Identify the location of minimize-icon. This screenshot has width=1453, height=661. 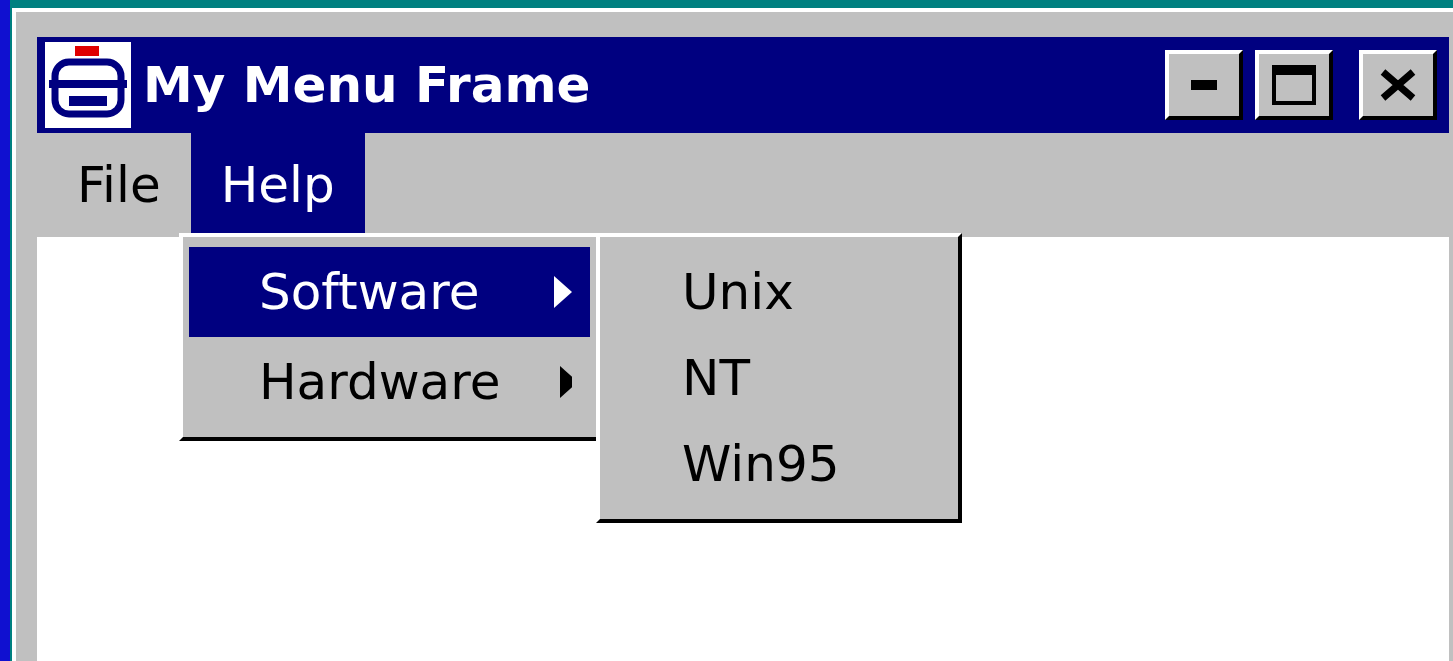
(1204, 85).